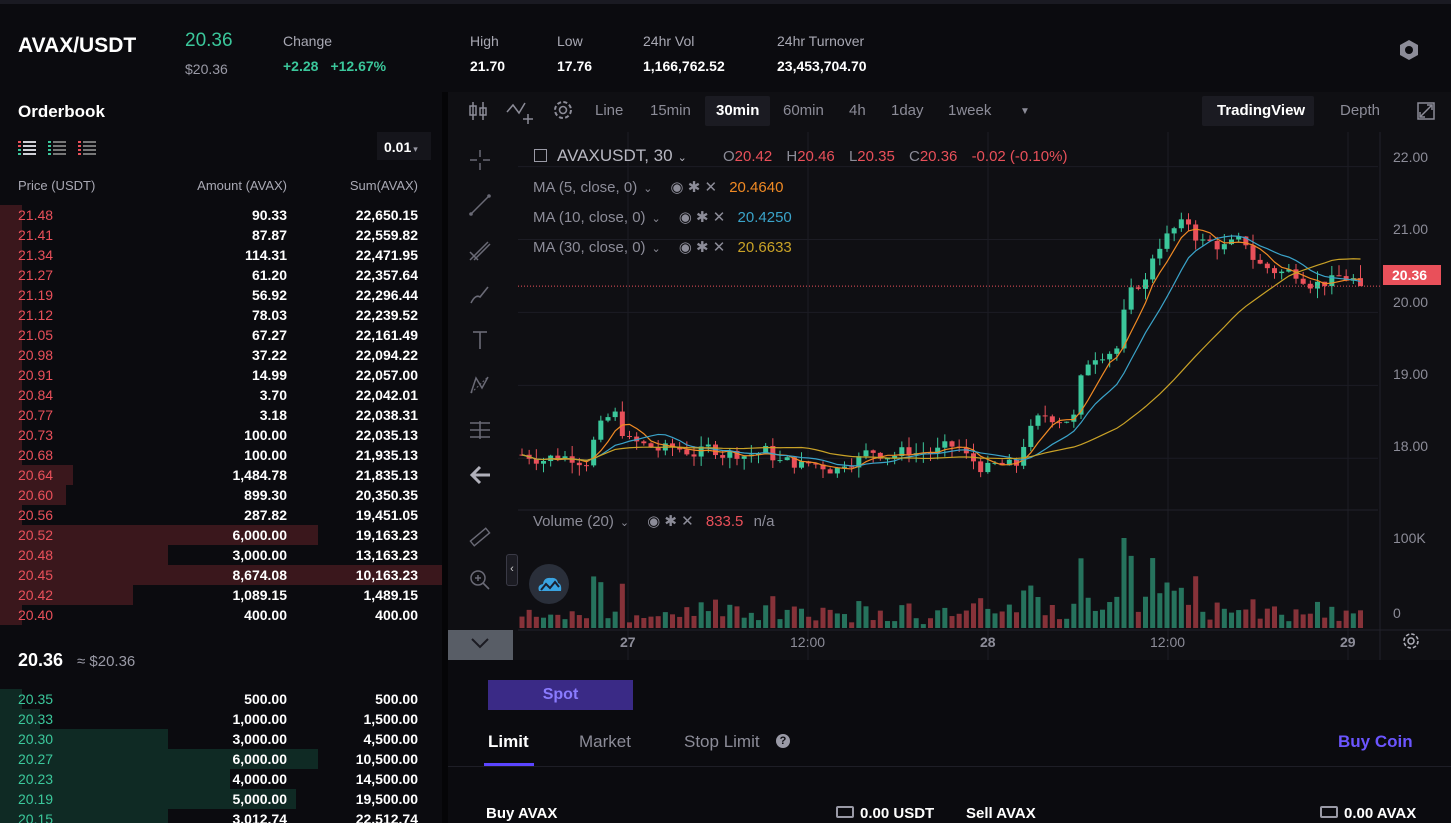 This screenshot has height=823, width=1451. I want to click on orderbook-row: 21.12 78.03 22,239.52, so click(221, 315).